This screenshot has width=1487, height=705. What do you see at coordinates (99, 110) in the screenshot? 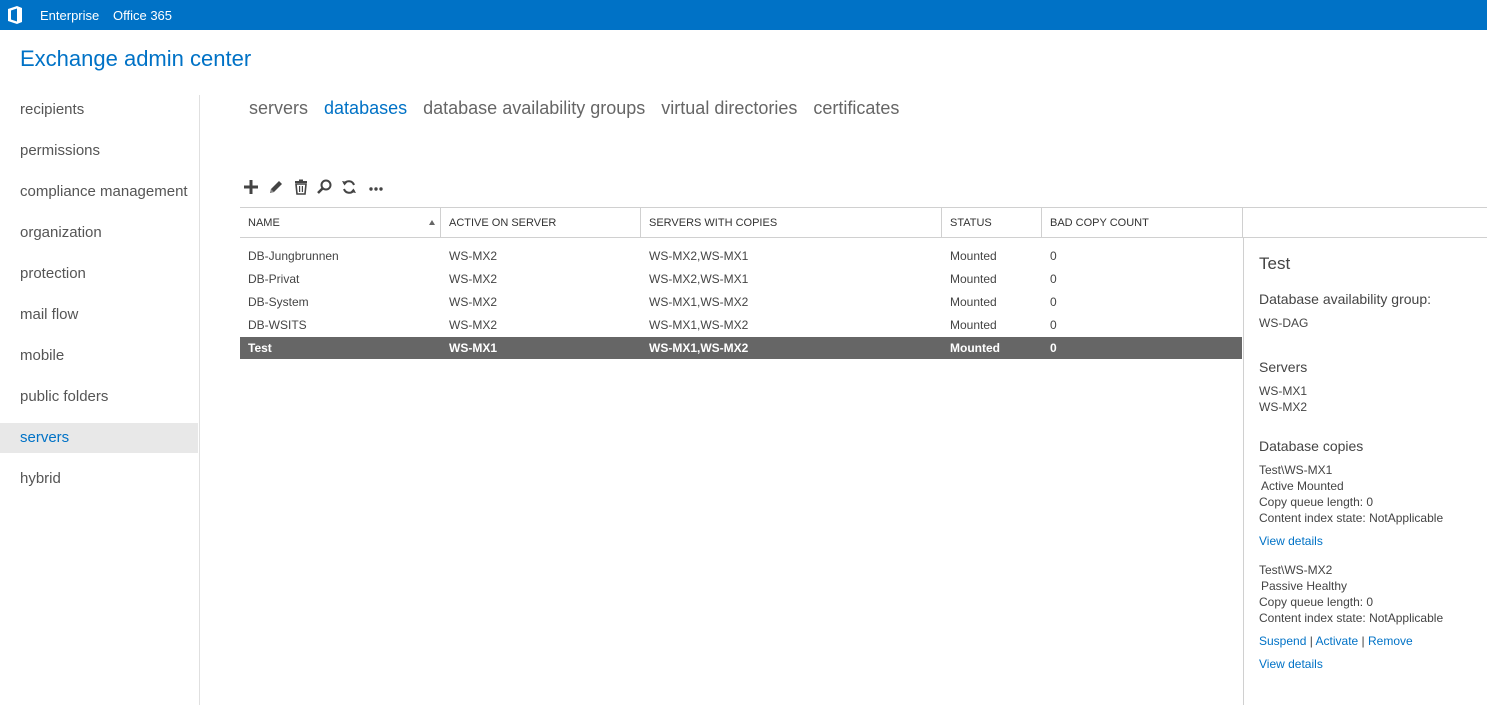
I see `nav-item-recipients: recipients` at bounding box center [99, 110].